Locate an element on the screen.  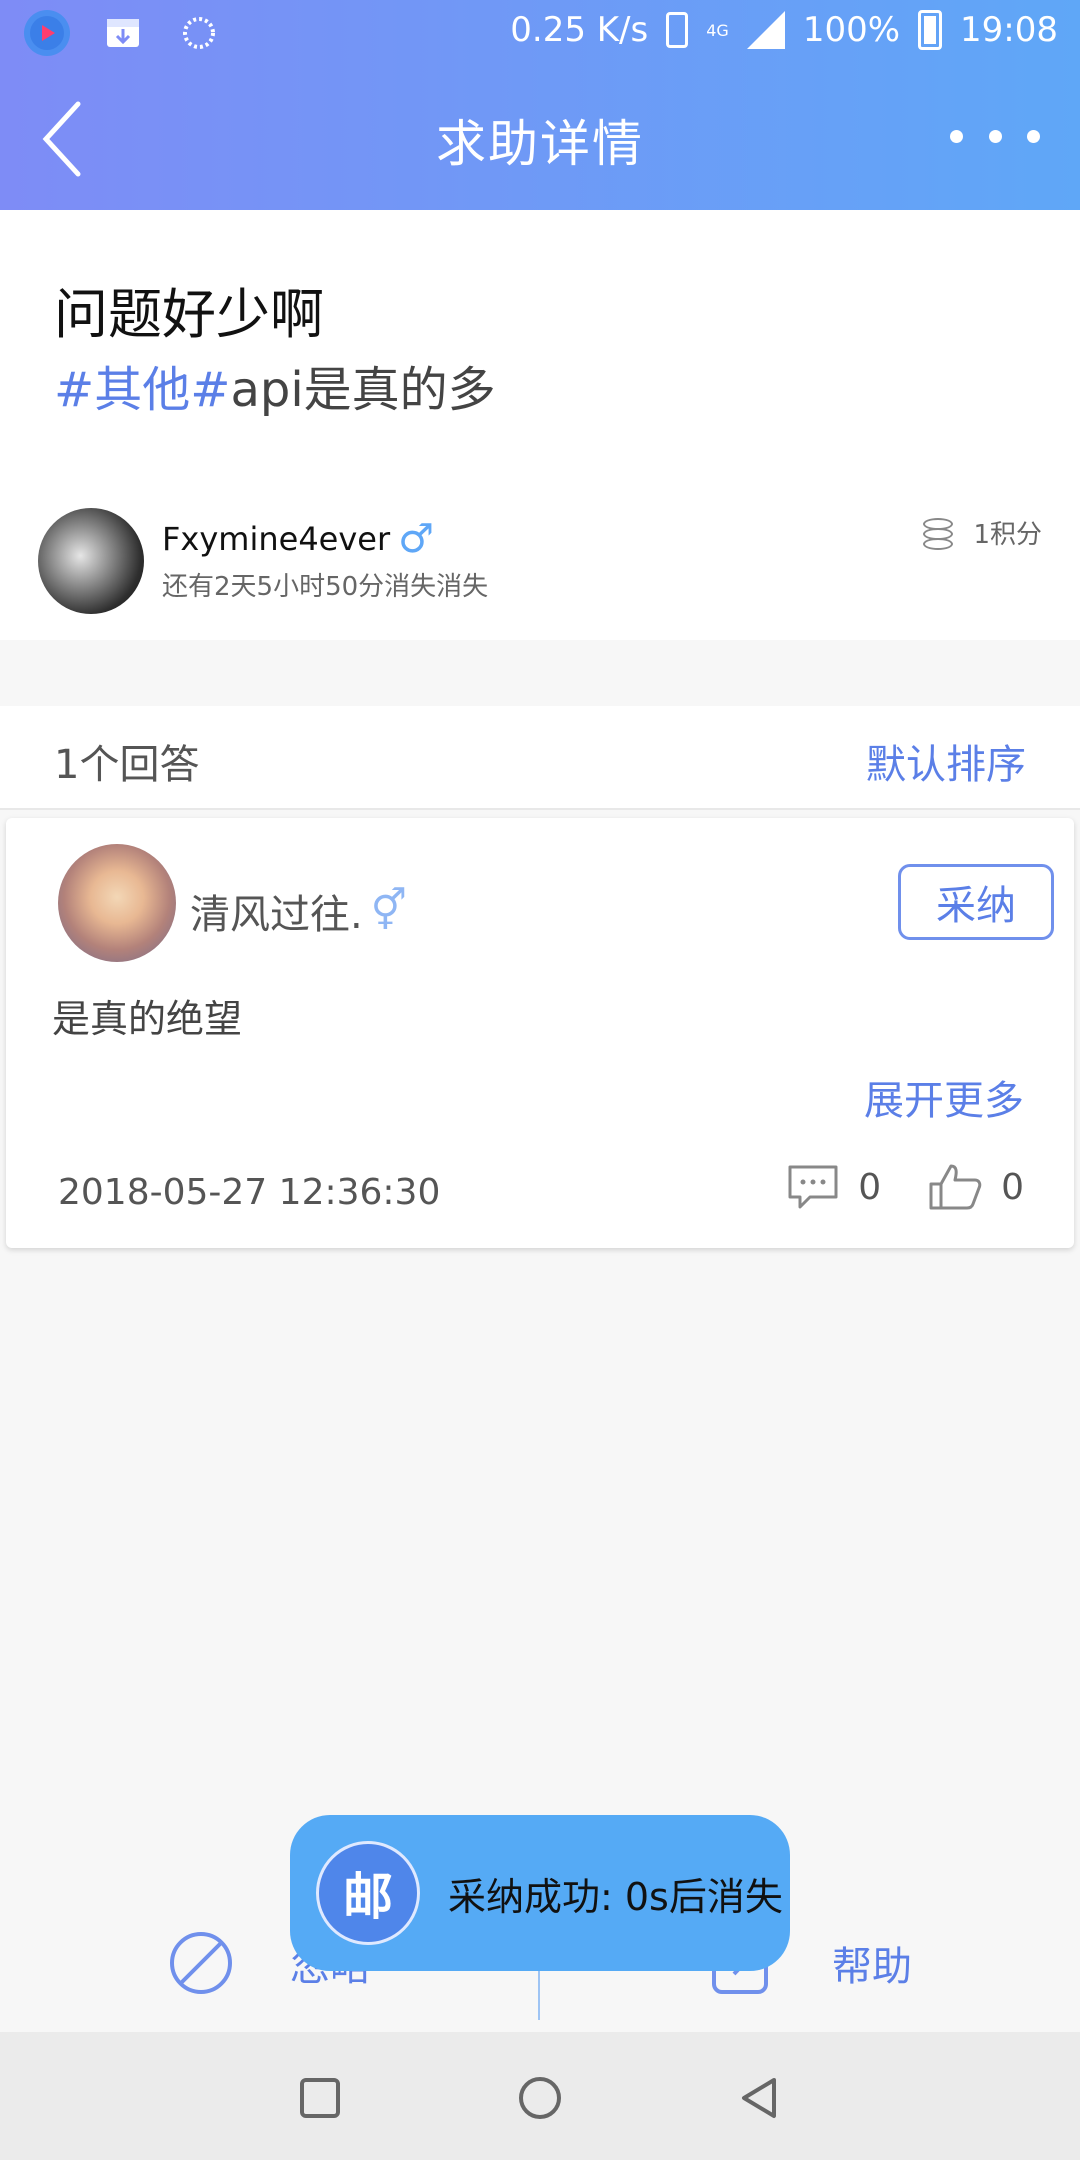
toast-message: 采纳成功: 0s后消失 is located at coordinates (615, 1896).